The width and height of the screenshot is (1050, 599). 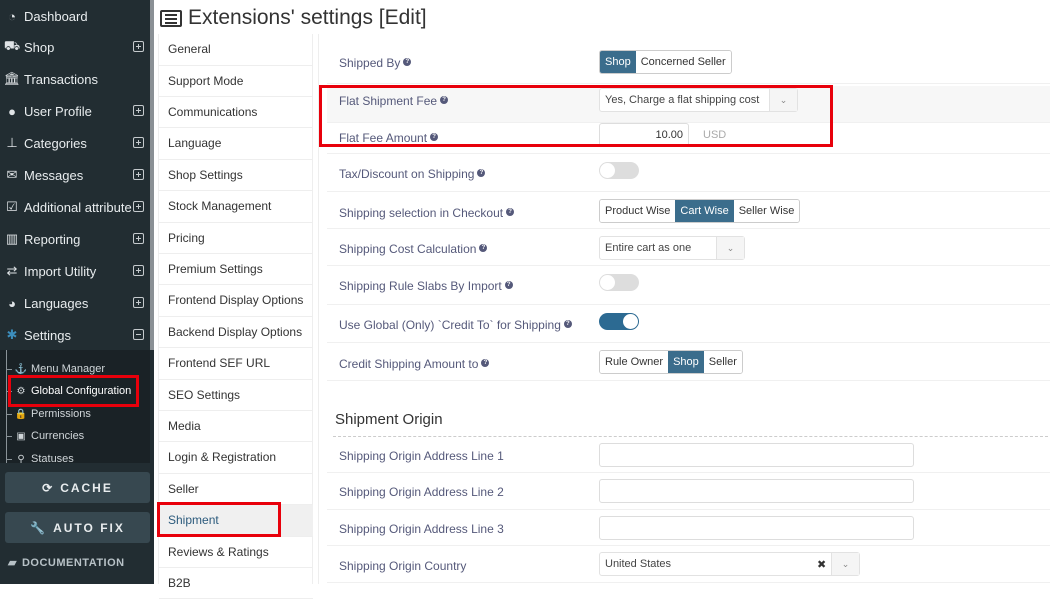 I want to click on tab-seo-settings: SEO Settings, so click(x=236, y=395).